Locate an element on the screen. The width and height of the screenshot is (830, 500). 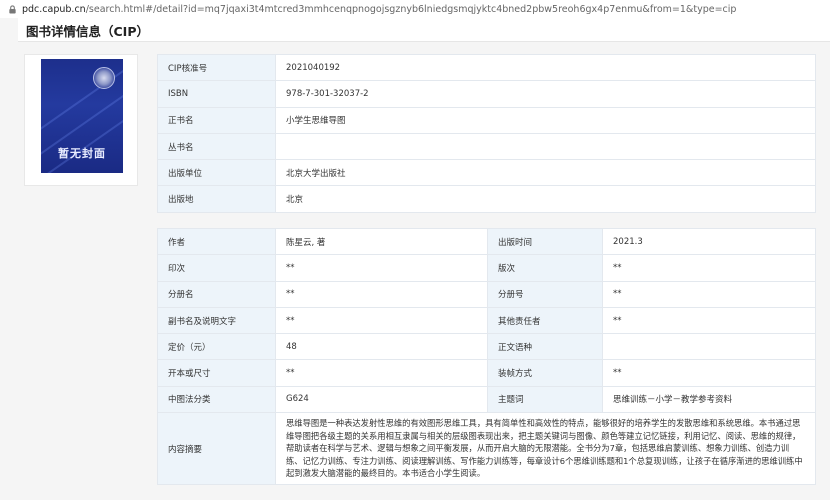
table-row: 定价（元） 48 正文语种 is located at coordinates (486, 347).